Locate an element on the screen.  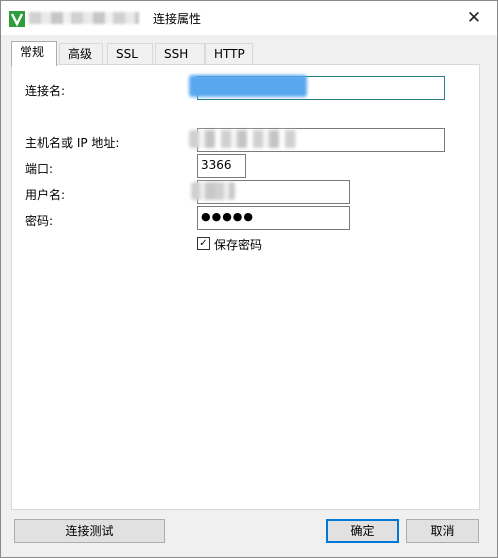
username-label: 用户名: is located at coordinates (45, 195).